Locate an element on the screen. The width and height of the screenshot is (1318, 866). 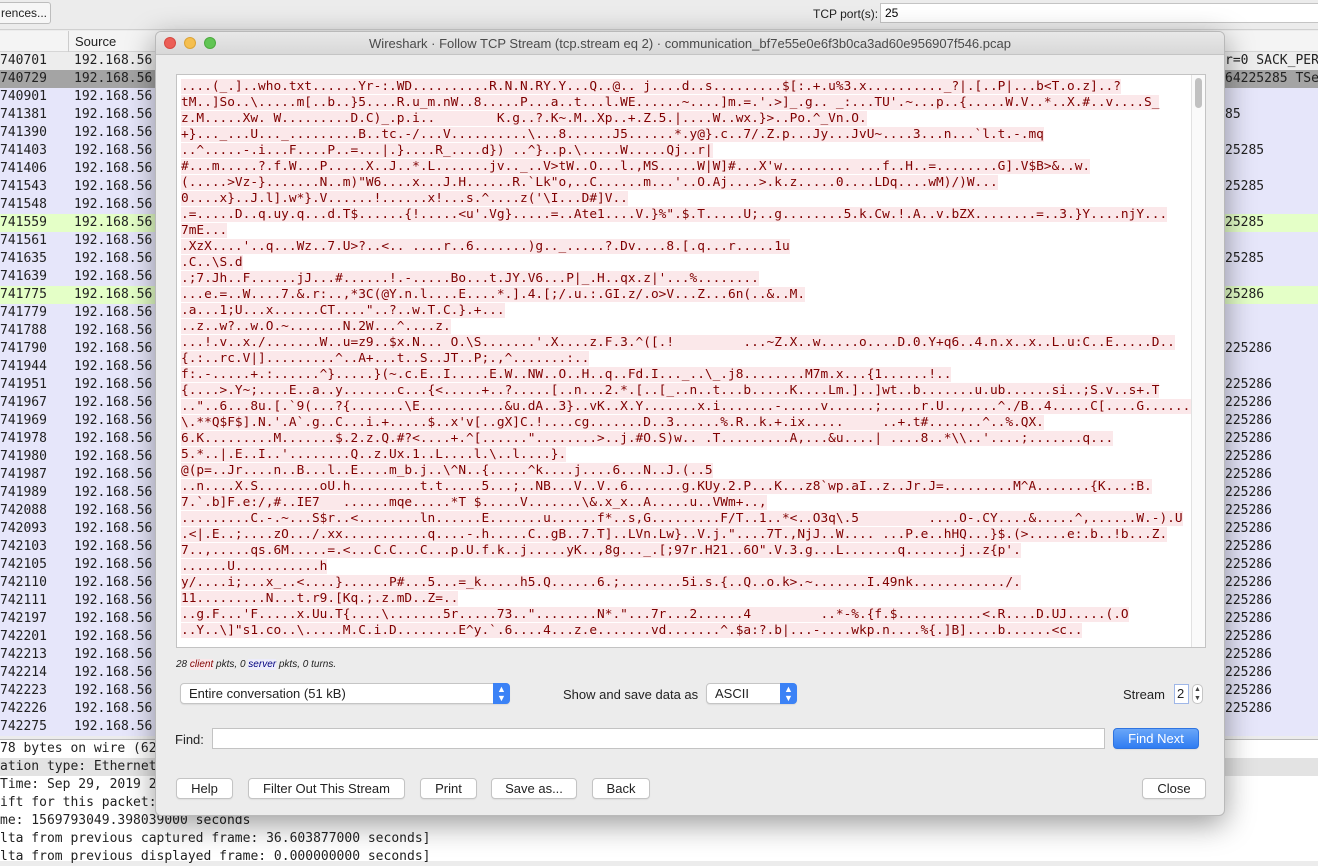
vertical-scrollbar is located at coordinates (1198, 361).